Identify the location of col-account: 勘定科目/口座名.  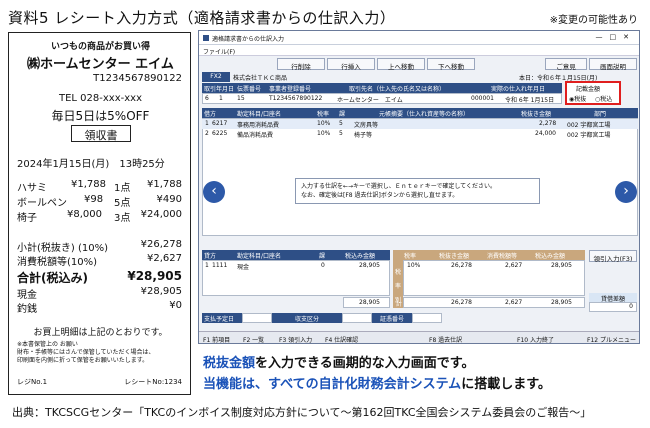
(259, 114).